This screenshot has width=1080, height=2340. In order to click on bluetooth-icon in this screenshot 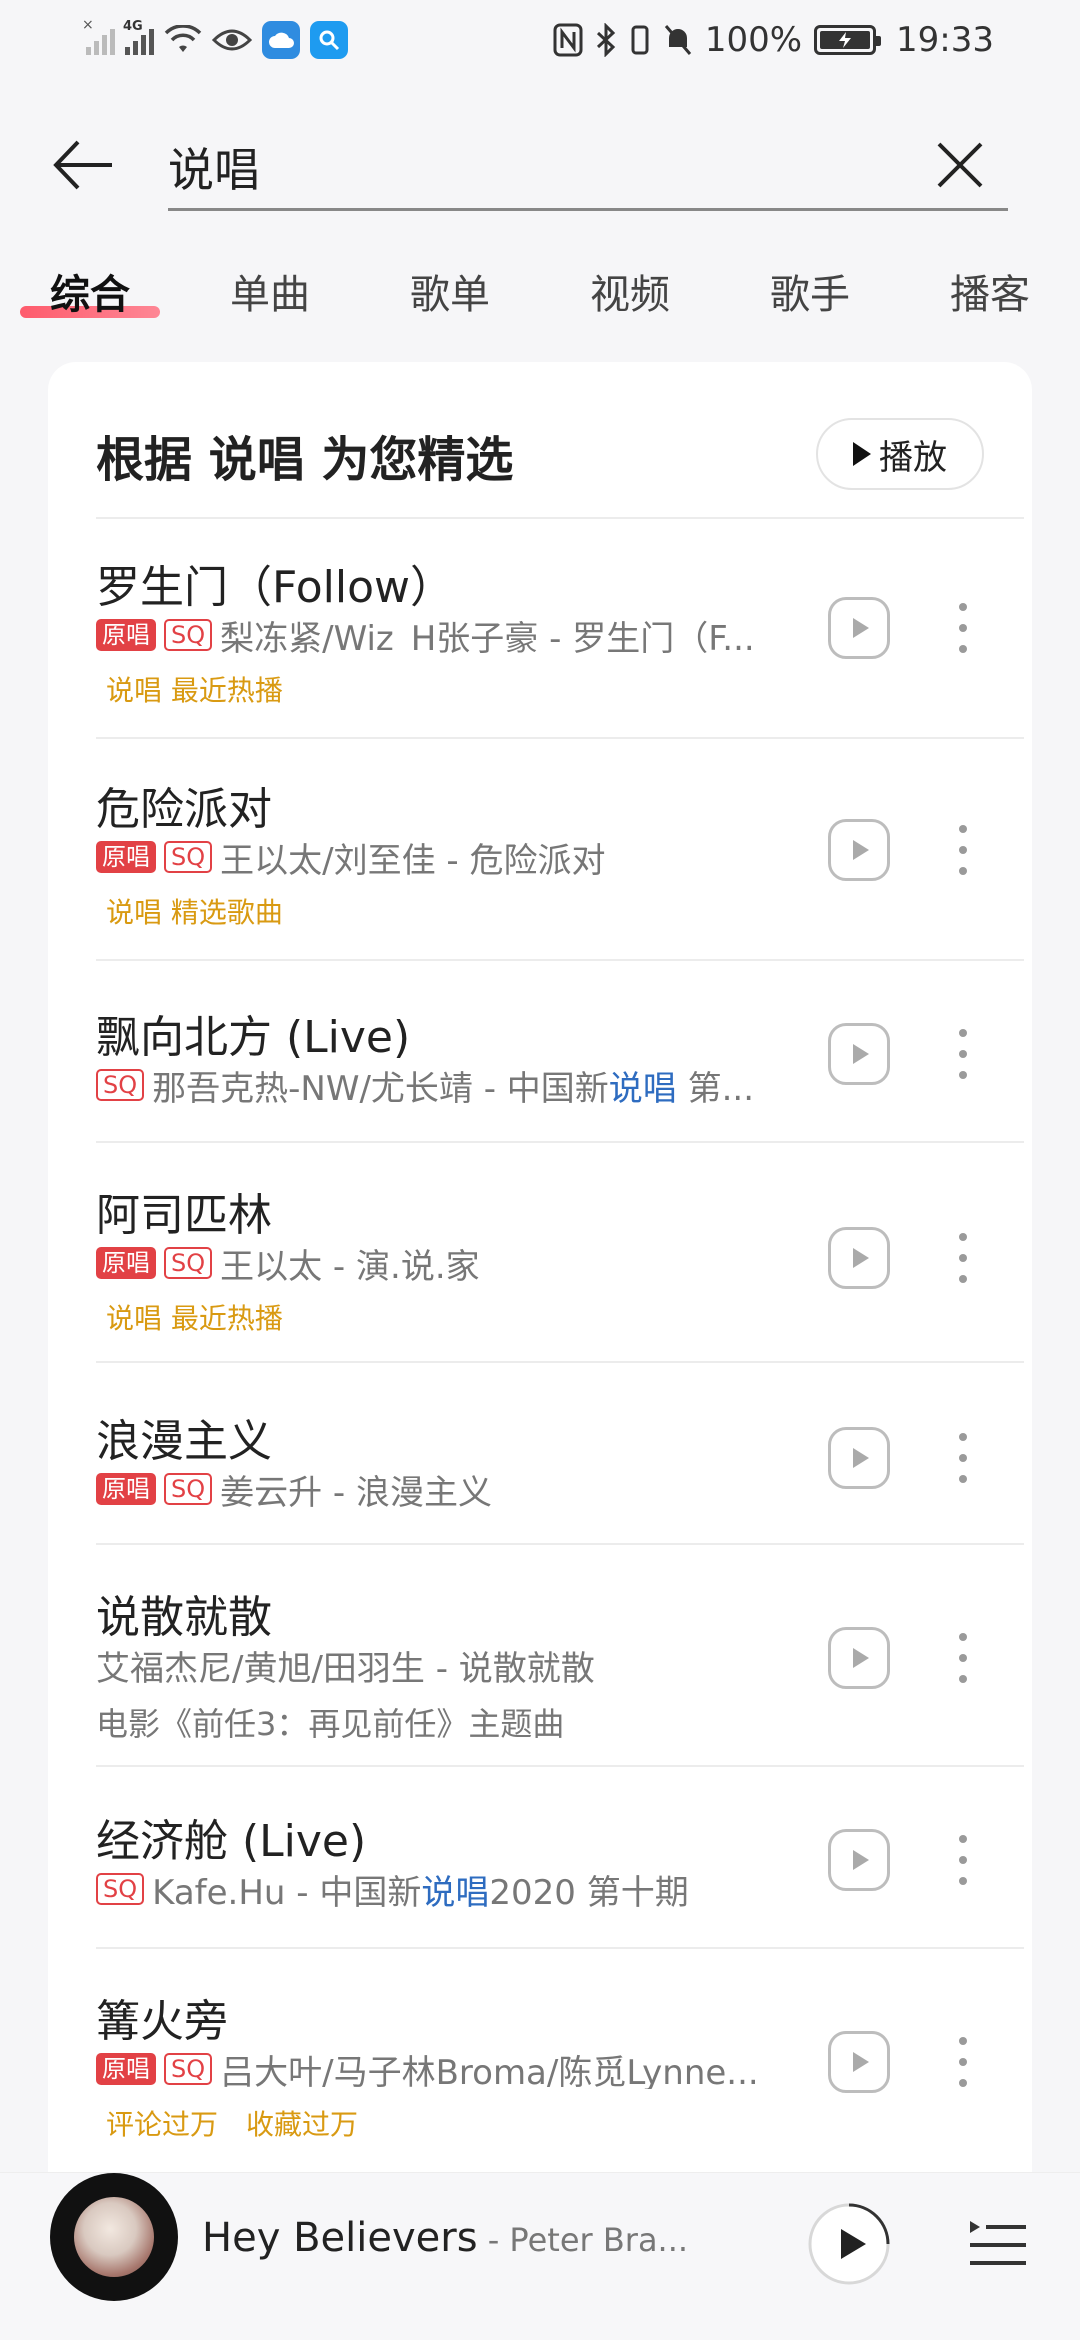, I will do `click(605, 40)`.